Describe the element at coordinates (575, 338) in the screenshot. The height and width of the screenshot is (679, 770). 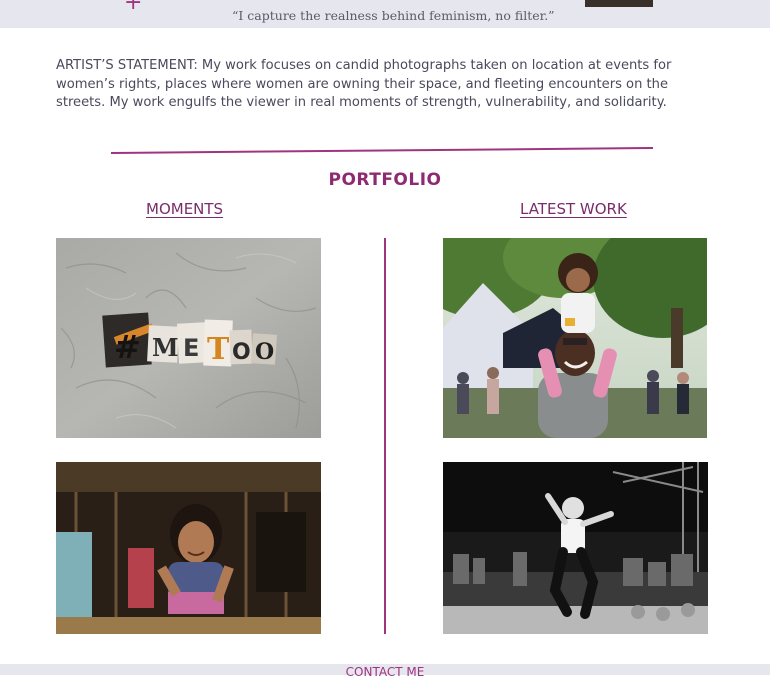
I see `shoulders-photo` at that location.